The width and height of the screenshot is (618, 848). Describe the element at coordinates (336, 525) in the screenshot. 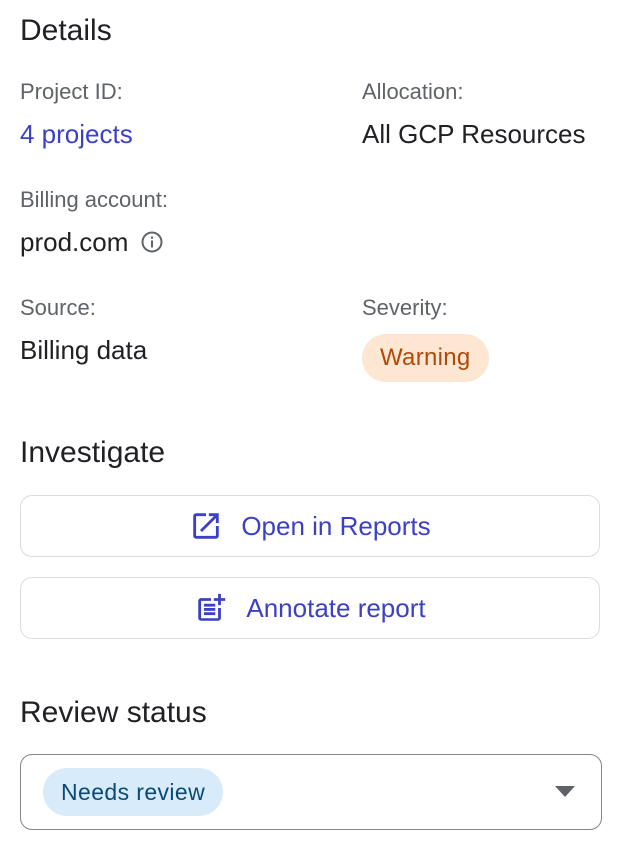

I see `open-in-reports-label: Open in Reports` at that location.